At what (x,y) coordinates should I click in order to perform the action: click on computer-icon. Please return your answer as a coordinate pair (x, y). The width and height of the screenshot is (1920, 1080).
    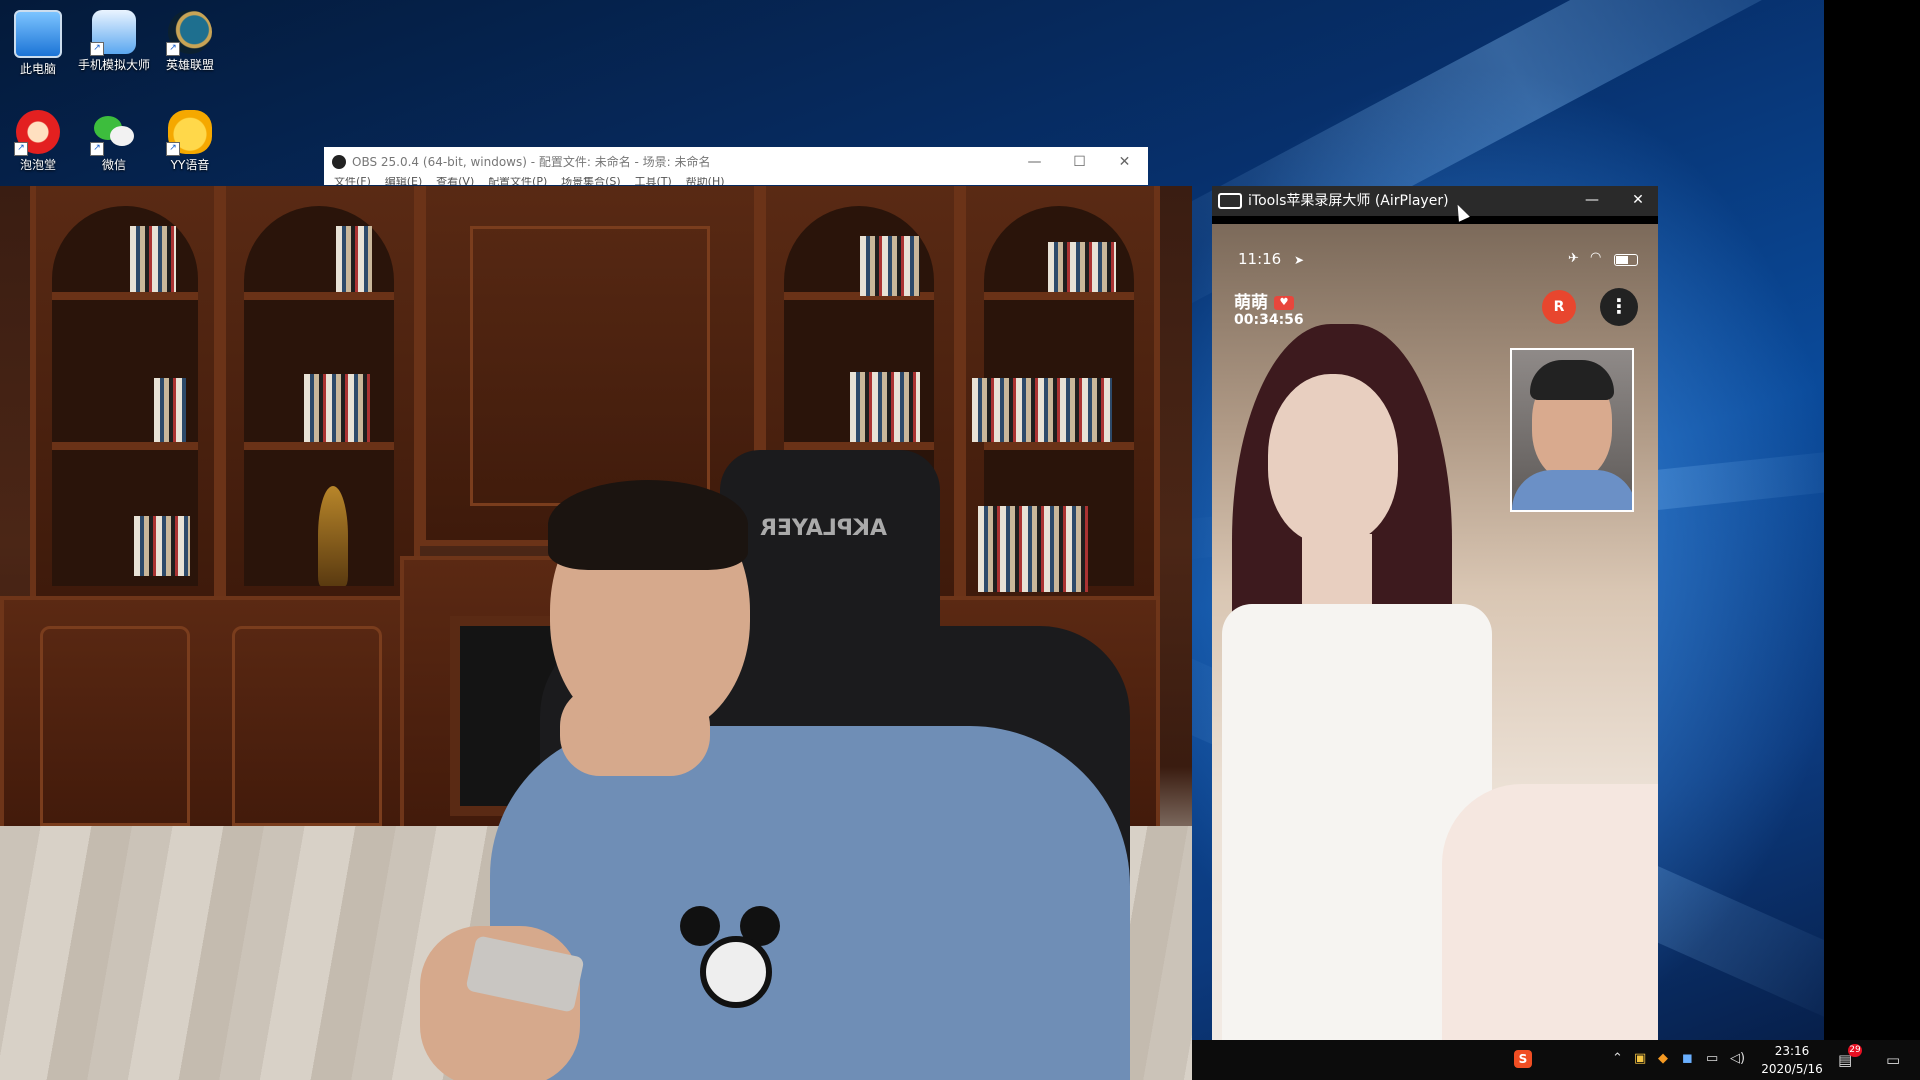
    Looking at the image, I should click on (38, 34).